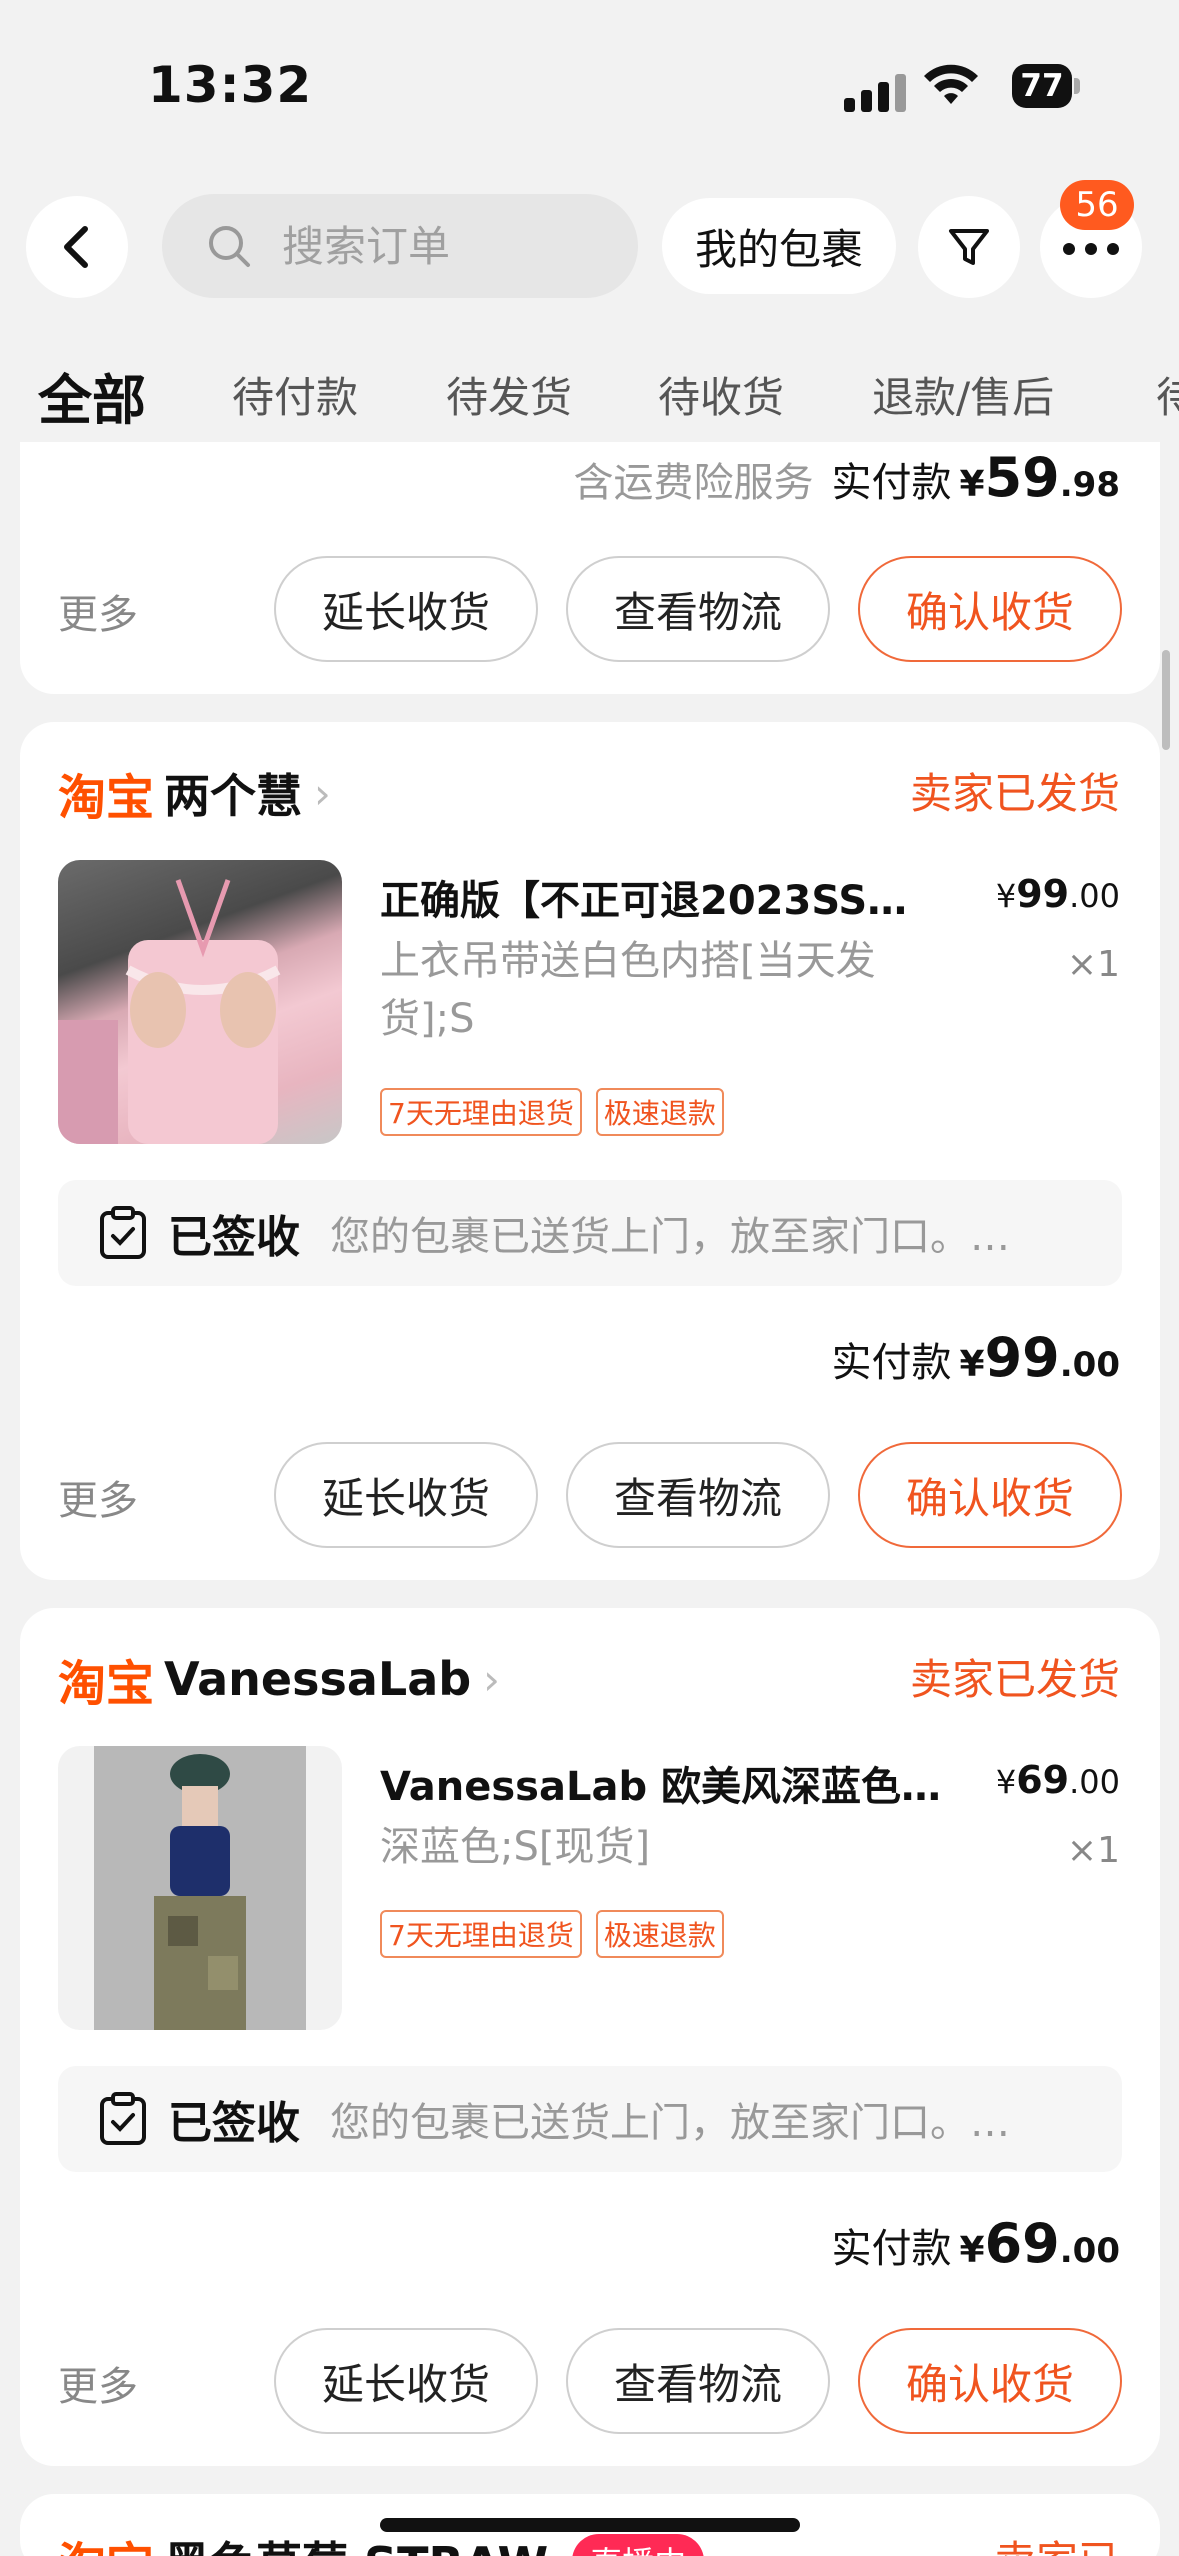 This screenshot has height=2556, width=1179. What do you see at coordinates (963, 394) in the screenshot?
I see `tab-refund: 退款/售后` at bounding box center [963, 394].